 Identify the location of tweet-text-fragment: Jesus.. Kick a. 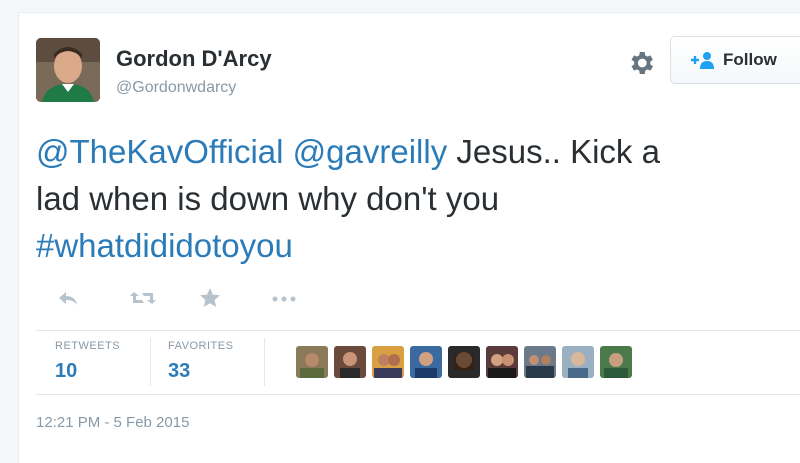
(553, 151).